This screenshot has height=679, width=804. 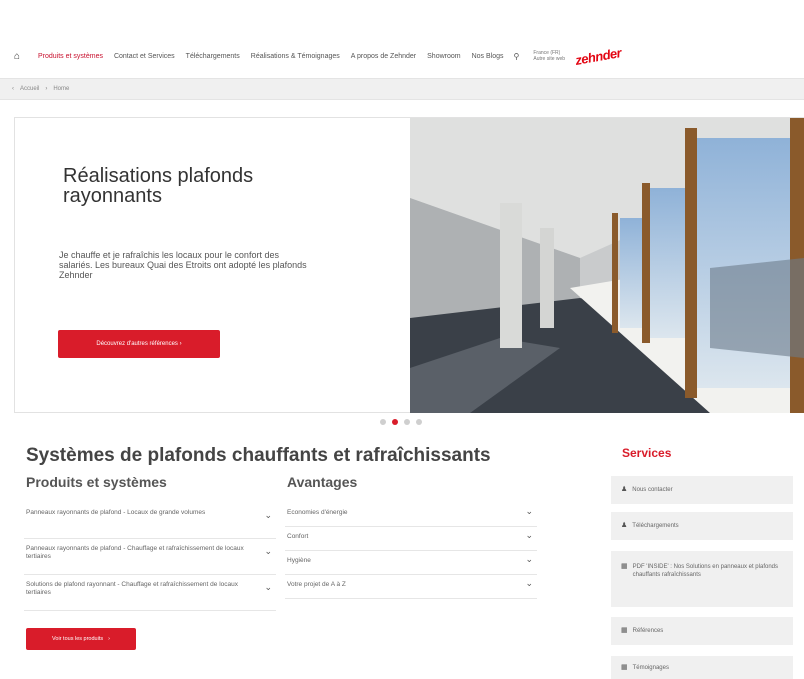 What do you see at coordinates (322, 482) in the screenshot?
I see `advantages-heading: Avantages` at bounding box center [322, 482].